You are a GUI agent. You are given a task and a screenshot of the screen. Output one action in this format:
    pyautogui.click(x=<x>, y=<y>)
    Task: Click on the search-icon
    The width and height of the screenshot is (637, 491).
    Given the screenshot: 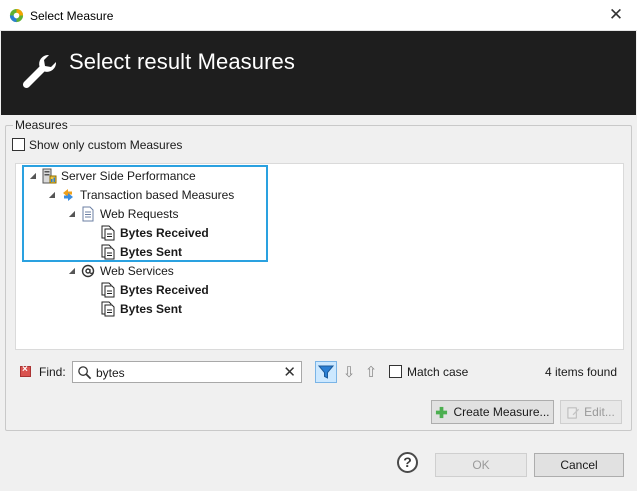 What is the action you would take?
    pyautogui.click(x=85, y=373)
    